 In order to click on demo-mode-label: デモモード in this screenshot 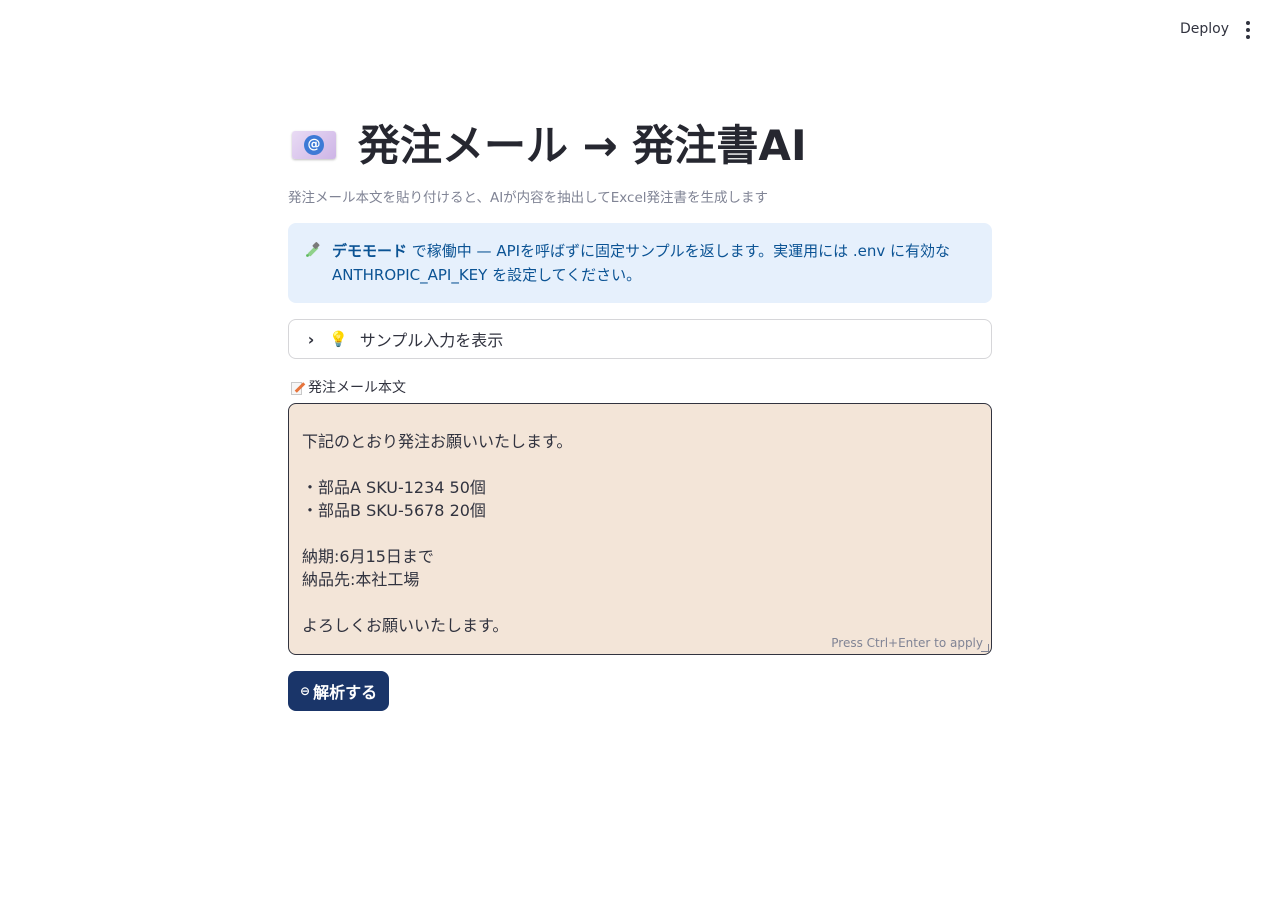, I will do `click(370, 251)`.